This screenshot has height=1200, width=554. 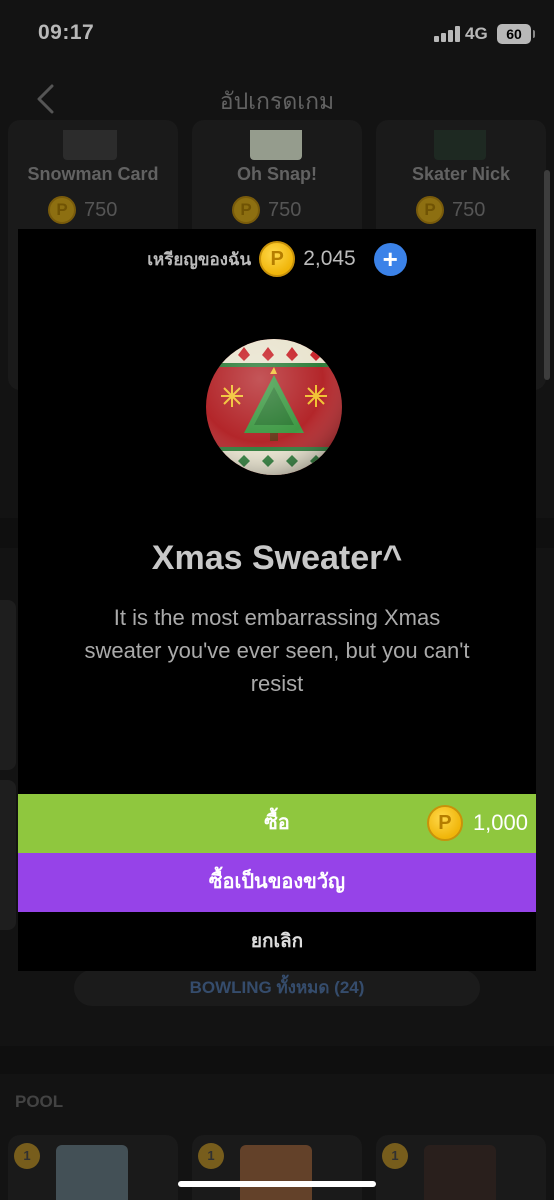 I want to click on gift-label: ซื้อเป็นของขวัญ, so click(x=277, y=882).